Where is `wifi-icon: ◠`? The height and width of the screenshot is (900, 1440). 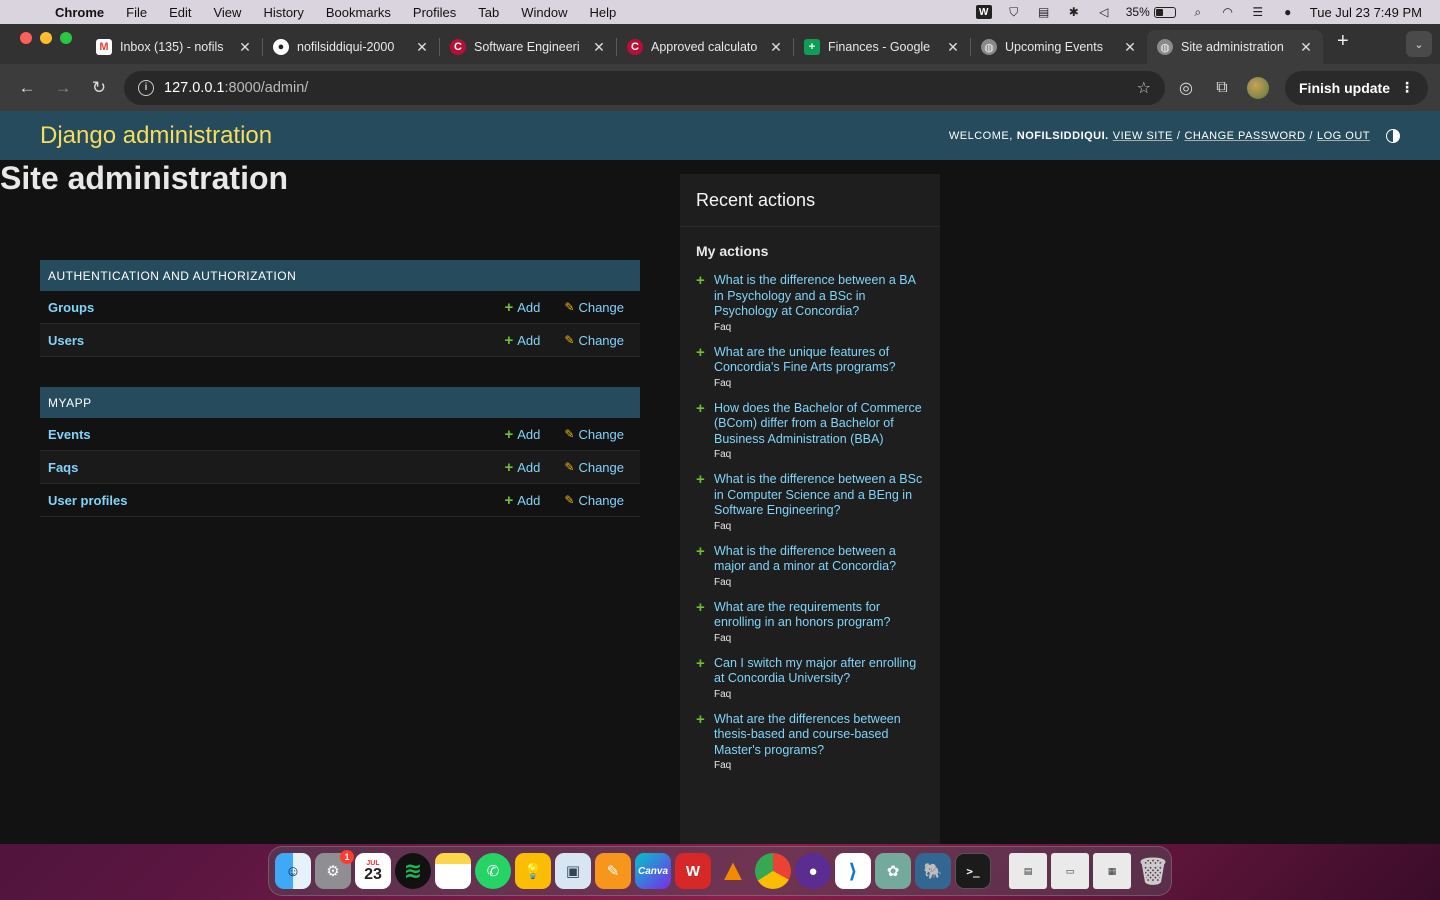 wifi-icon: ◠ is located at coordinates (1228, 12).